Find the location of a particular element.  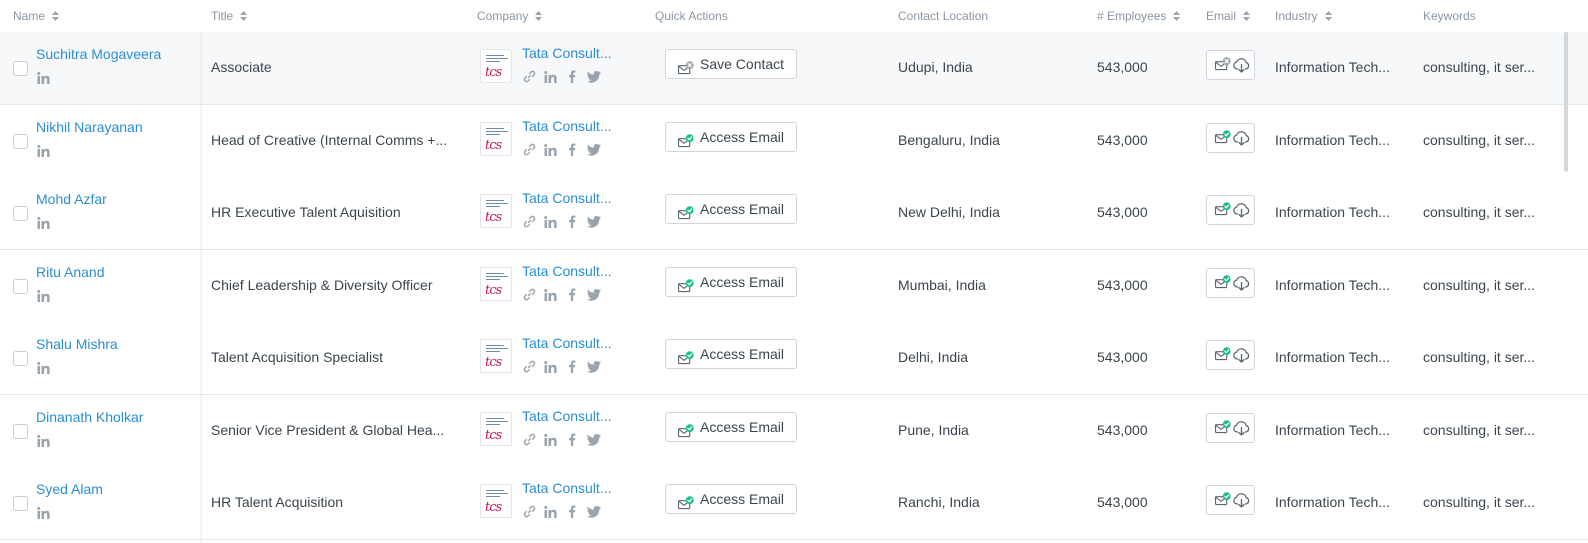

vertical-scrollbar is located at coordinates (1566, 102).